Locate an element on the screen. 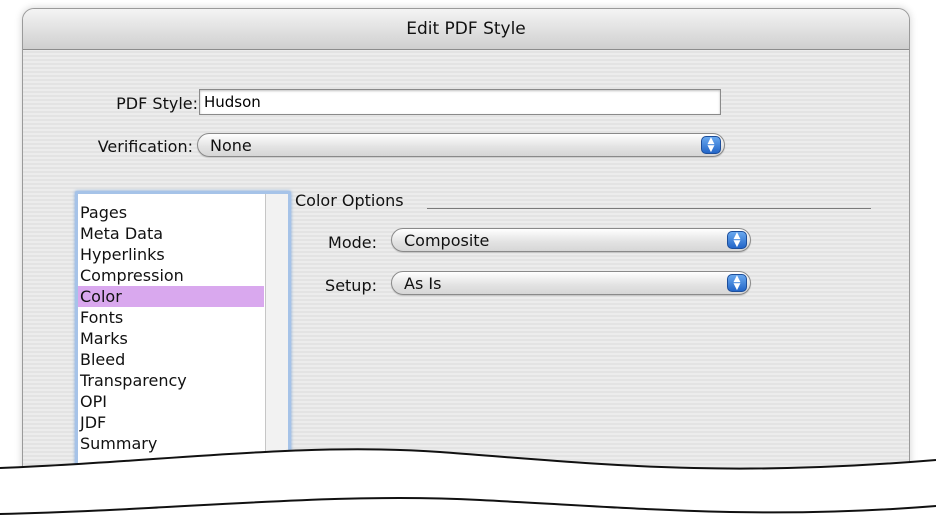 This screenshot has width=936, height=525. title-bar: Edit PDF Style is located at coordinates (466, 29).